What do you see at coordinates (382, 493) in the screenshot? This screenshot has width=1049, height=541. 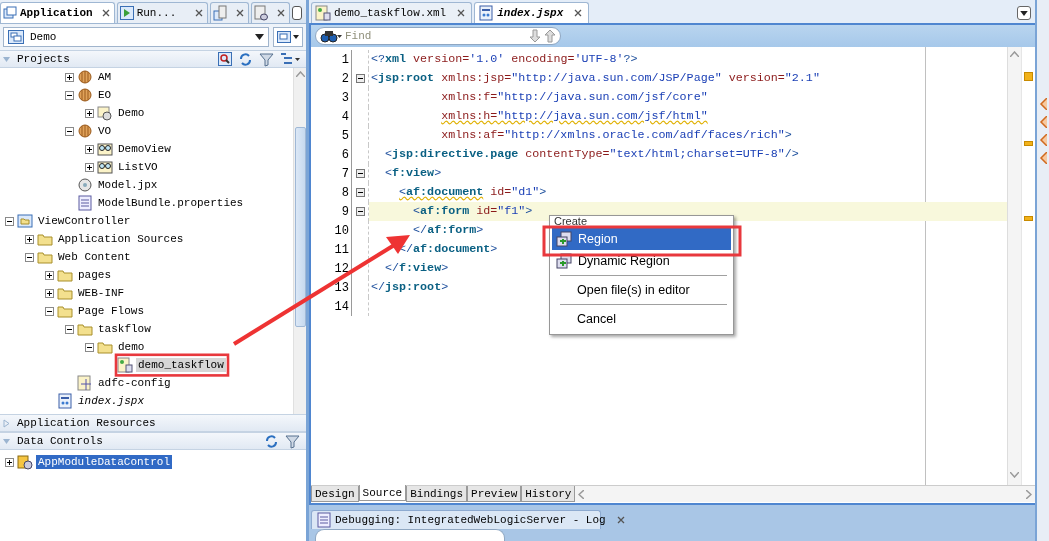 I see `view-tab: Source` at bounding box center [382, 493].